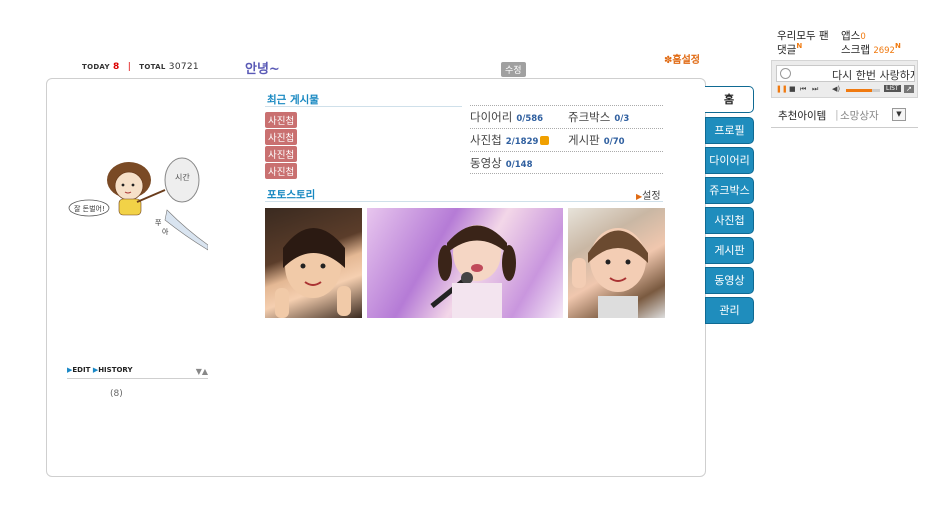 The height and width of the screenshot is (517, 928). Describe the element at coordinates (859, 90) in the screenshot. I see `volume-level` at that location.